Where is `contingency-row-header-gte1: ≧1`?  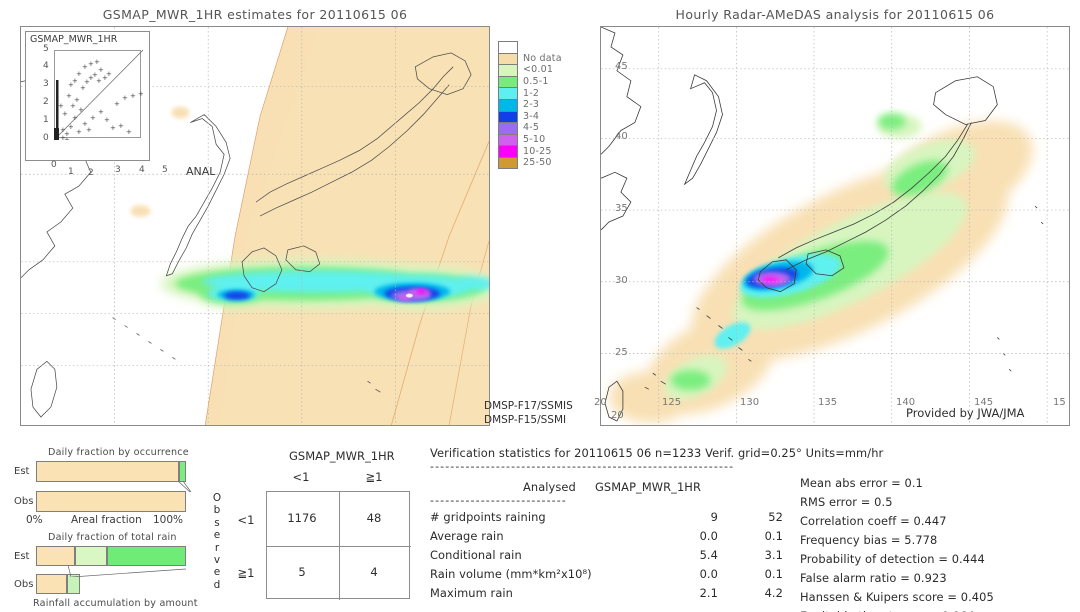 contingency-row-header-gte1: ≧1 is located at coordinates (246, 573).